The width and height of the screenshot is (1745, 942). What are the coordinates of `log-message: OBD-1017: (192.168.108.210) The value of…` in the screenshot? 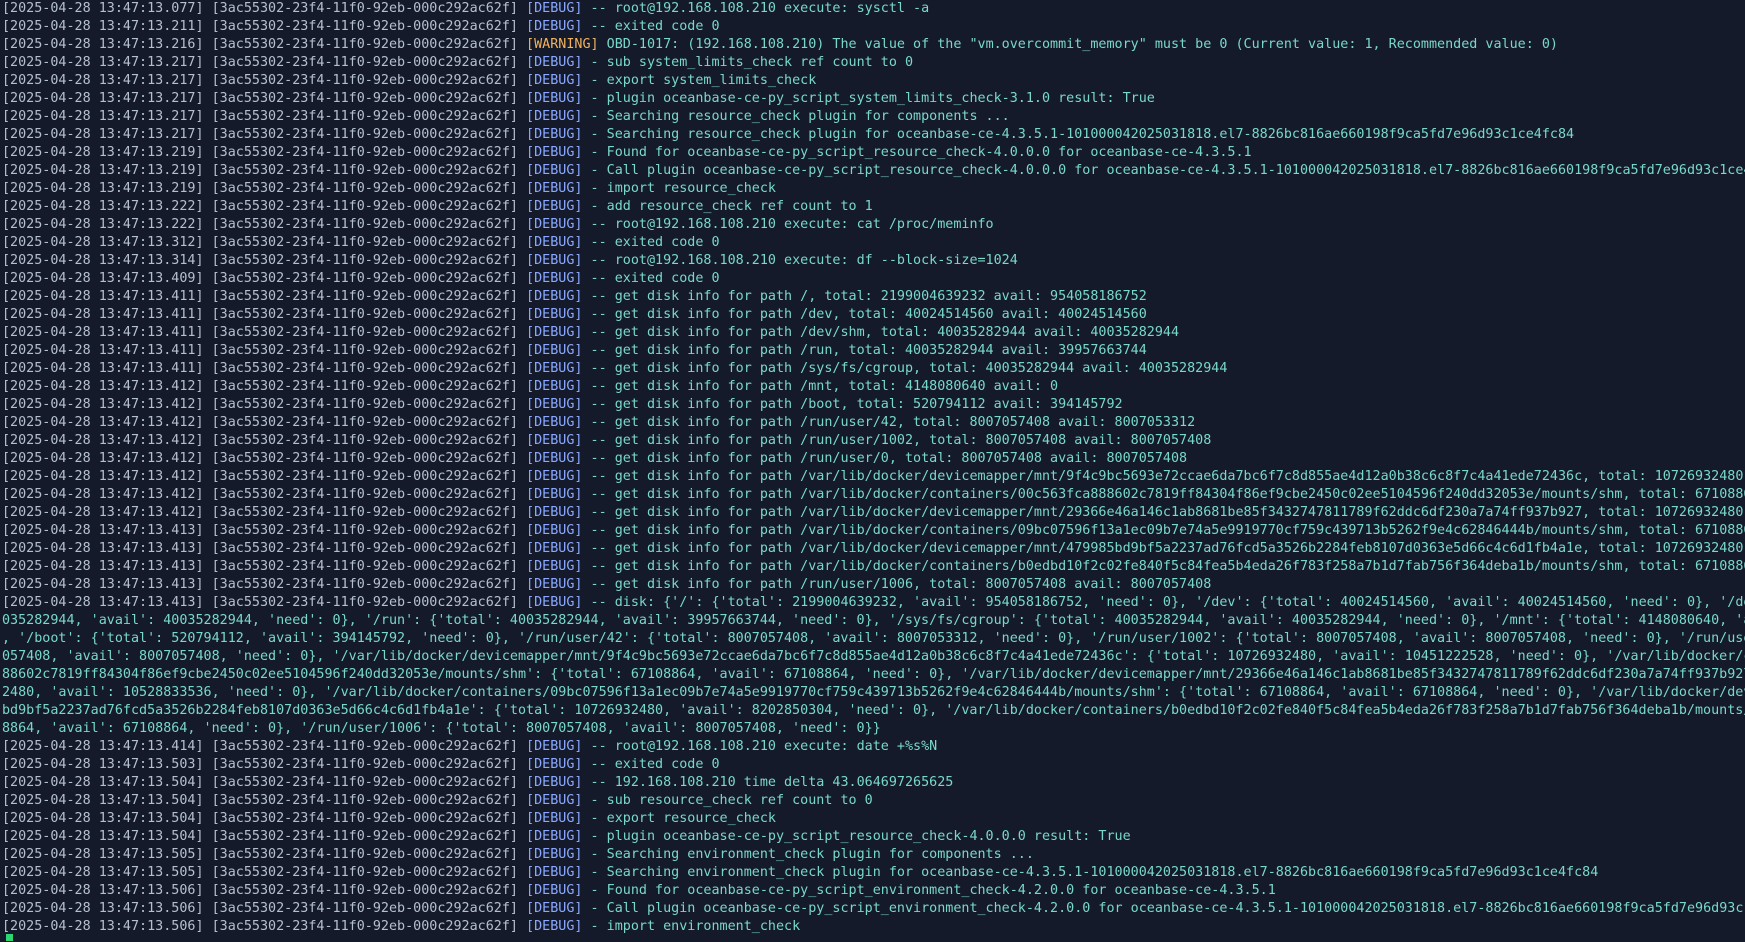 It's located at (1082, 44).